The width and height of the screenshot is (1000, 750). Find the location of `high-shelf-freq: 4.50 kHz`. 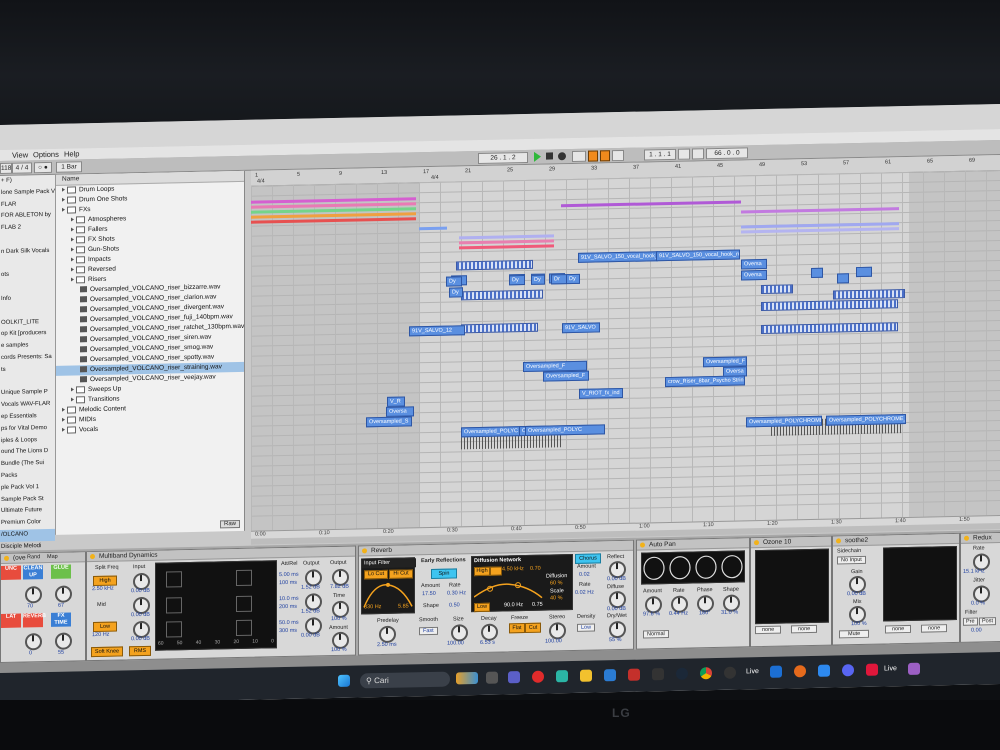

high-shelf-freq: 4.50 kHz is located at coordinates (513, 569).